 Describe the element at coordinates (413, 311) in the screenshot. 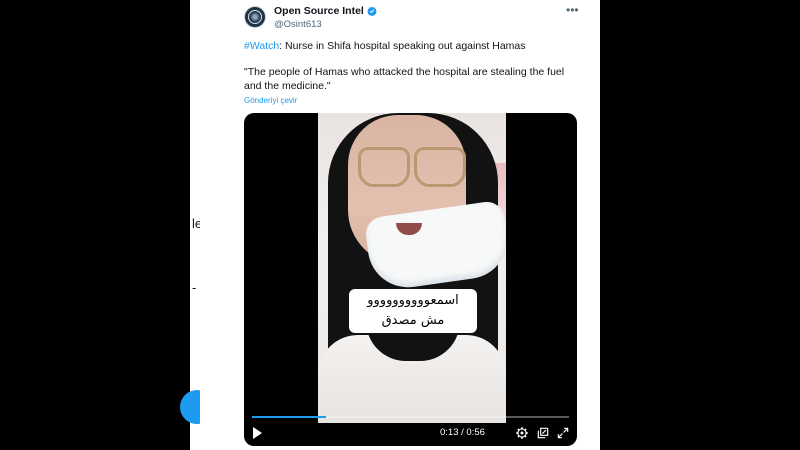

I see `video-caption: اسمعوووووووووو مش مصدق` at that location.